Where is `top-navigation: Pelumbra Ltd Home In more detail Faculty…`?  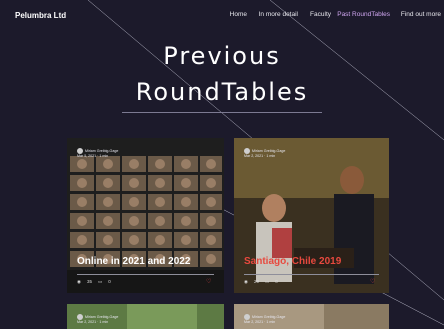
top-navigation: Pelumbra Ltd Home In more detail Faculty… is located at coordinates (222, 17).